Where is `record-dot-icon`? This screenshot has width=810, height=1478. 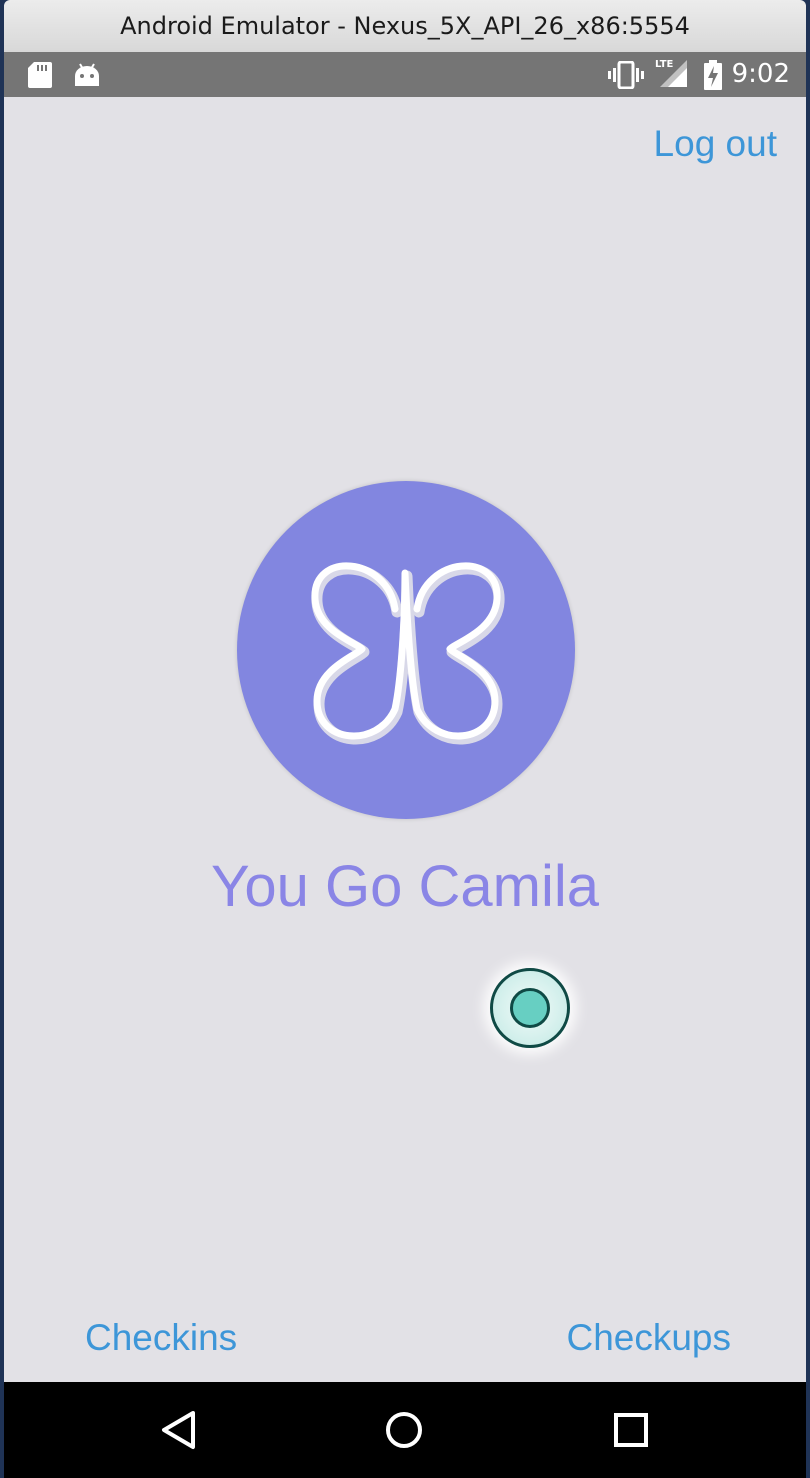
record-dot-icon is located at coordinates (530, 1008).